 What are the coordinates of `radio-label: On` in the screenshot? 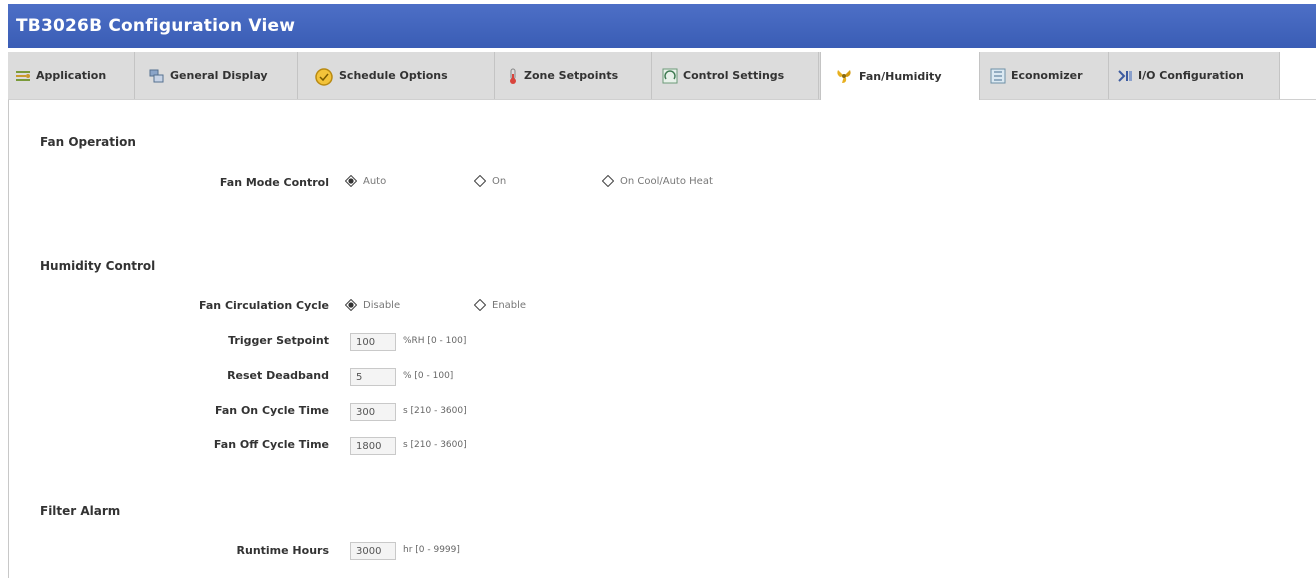 It's located at (499, 181).